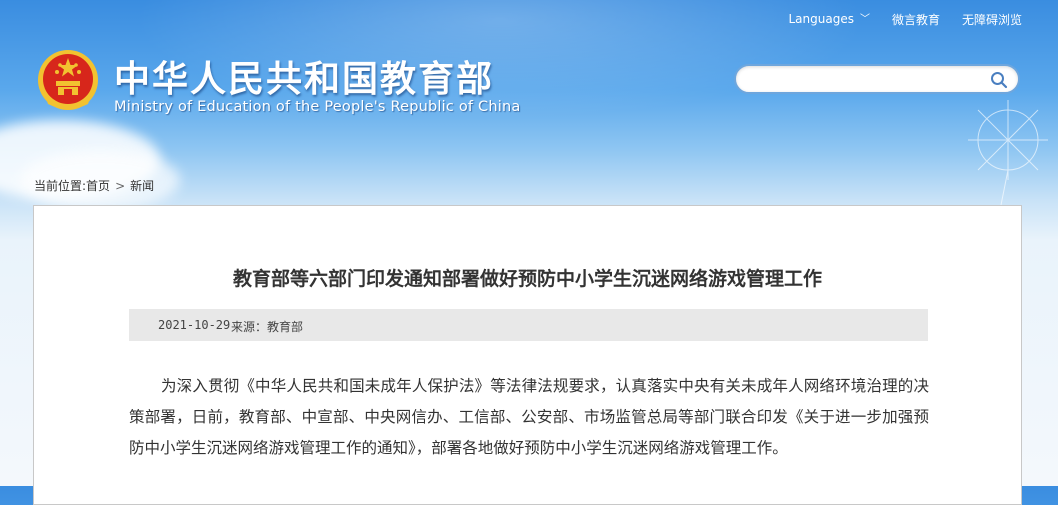  I want to click on article-meta-bar: 2021-10-29 来源：教育部, so click(528, 325).